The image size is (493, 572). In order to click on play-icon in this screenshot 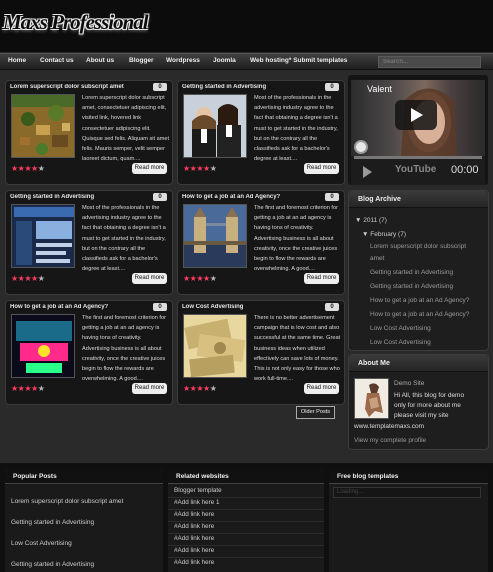, I will do `click(367, 172)`.